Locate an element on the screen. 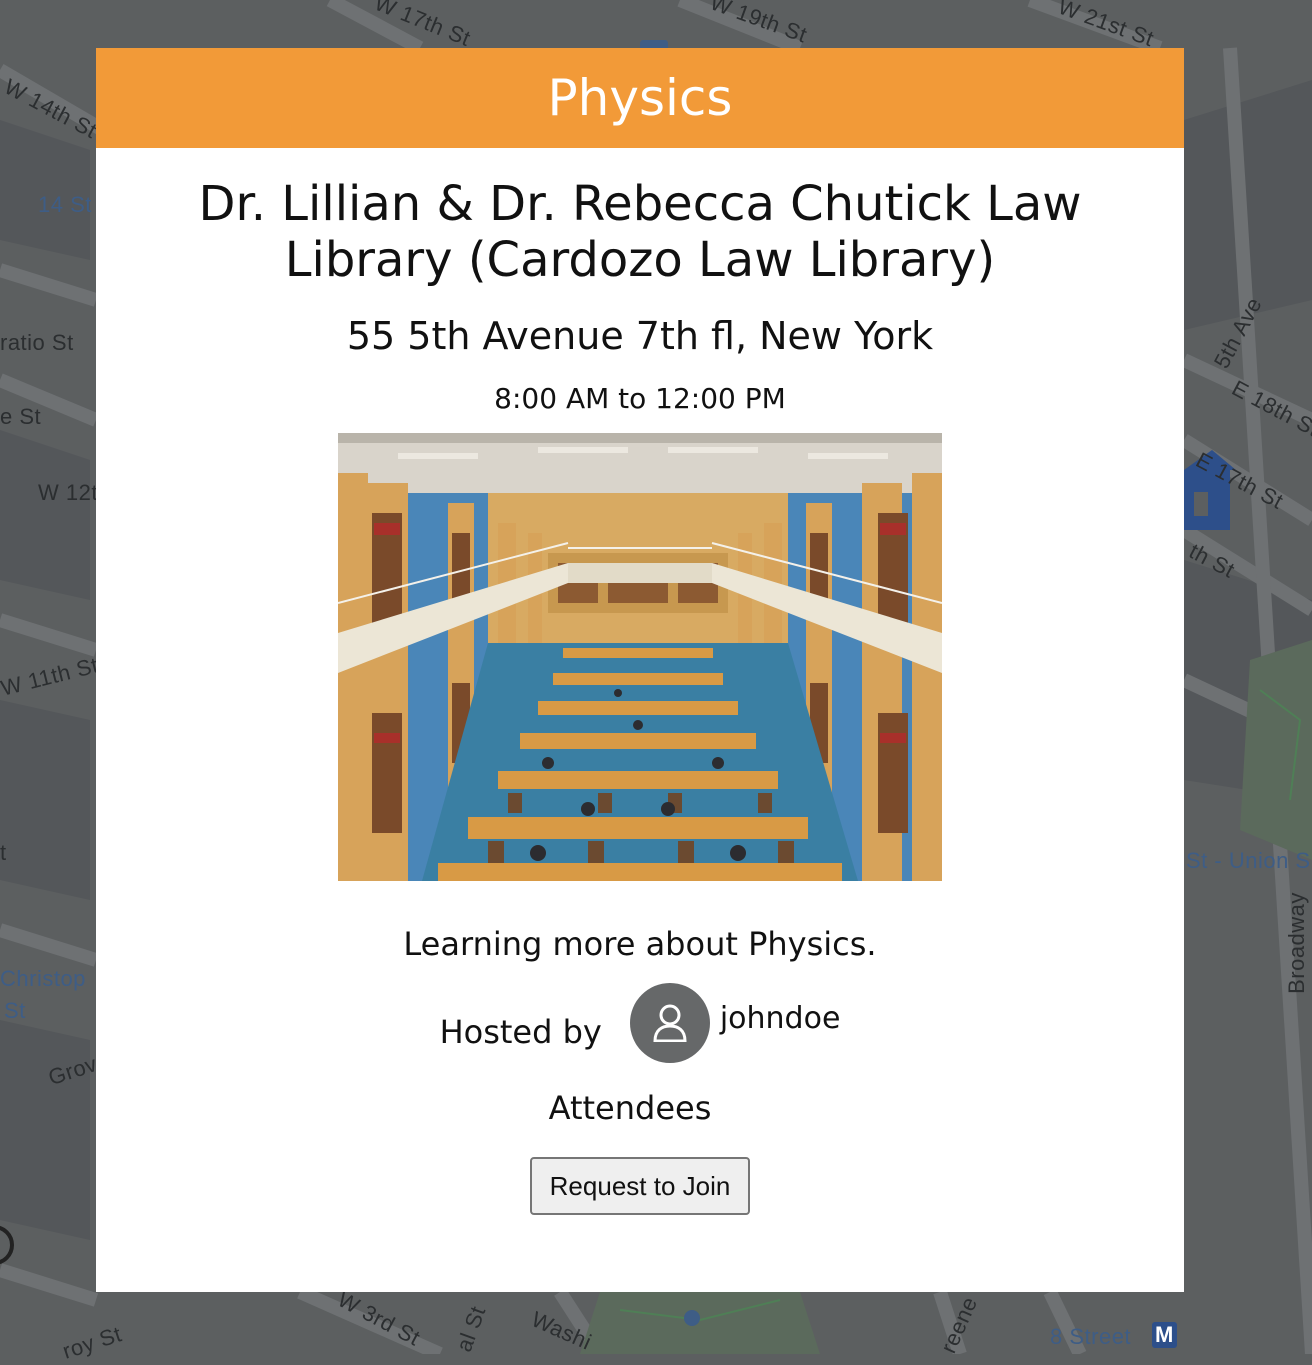 Image resolution: width=1312 pixels, height=1365 pixels. host-avatar is located at coordinates (669, 1023).